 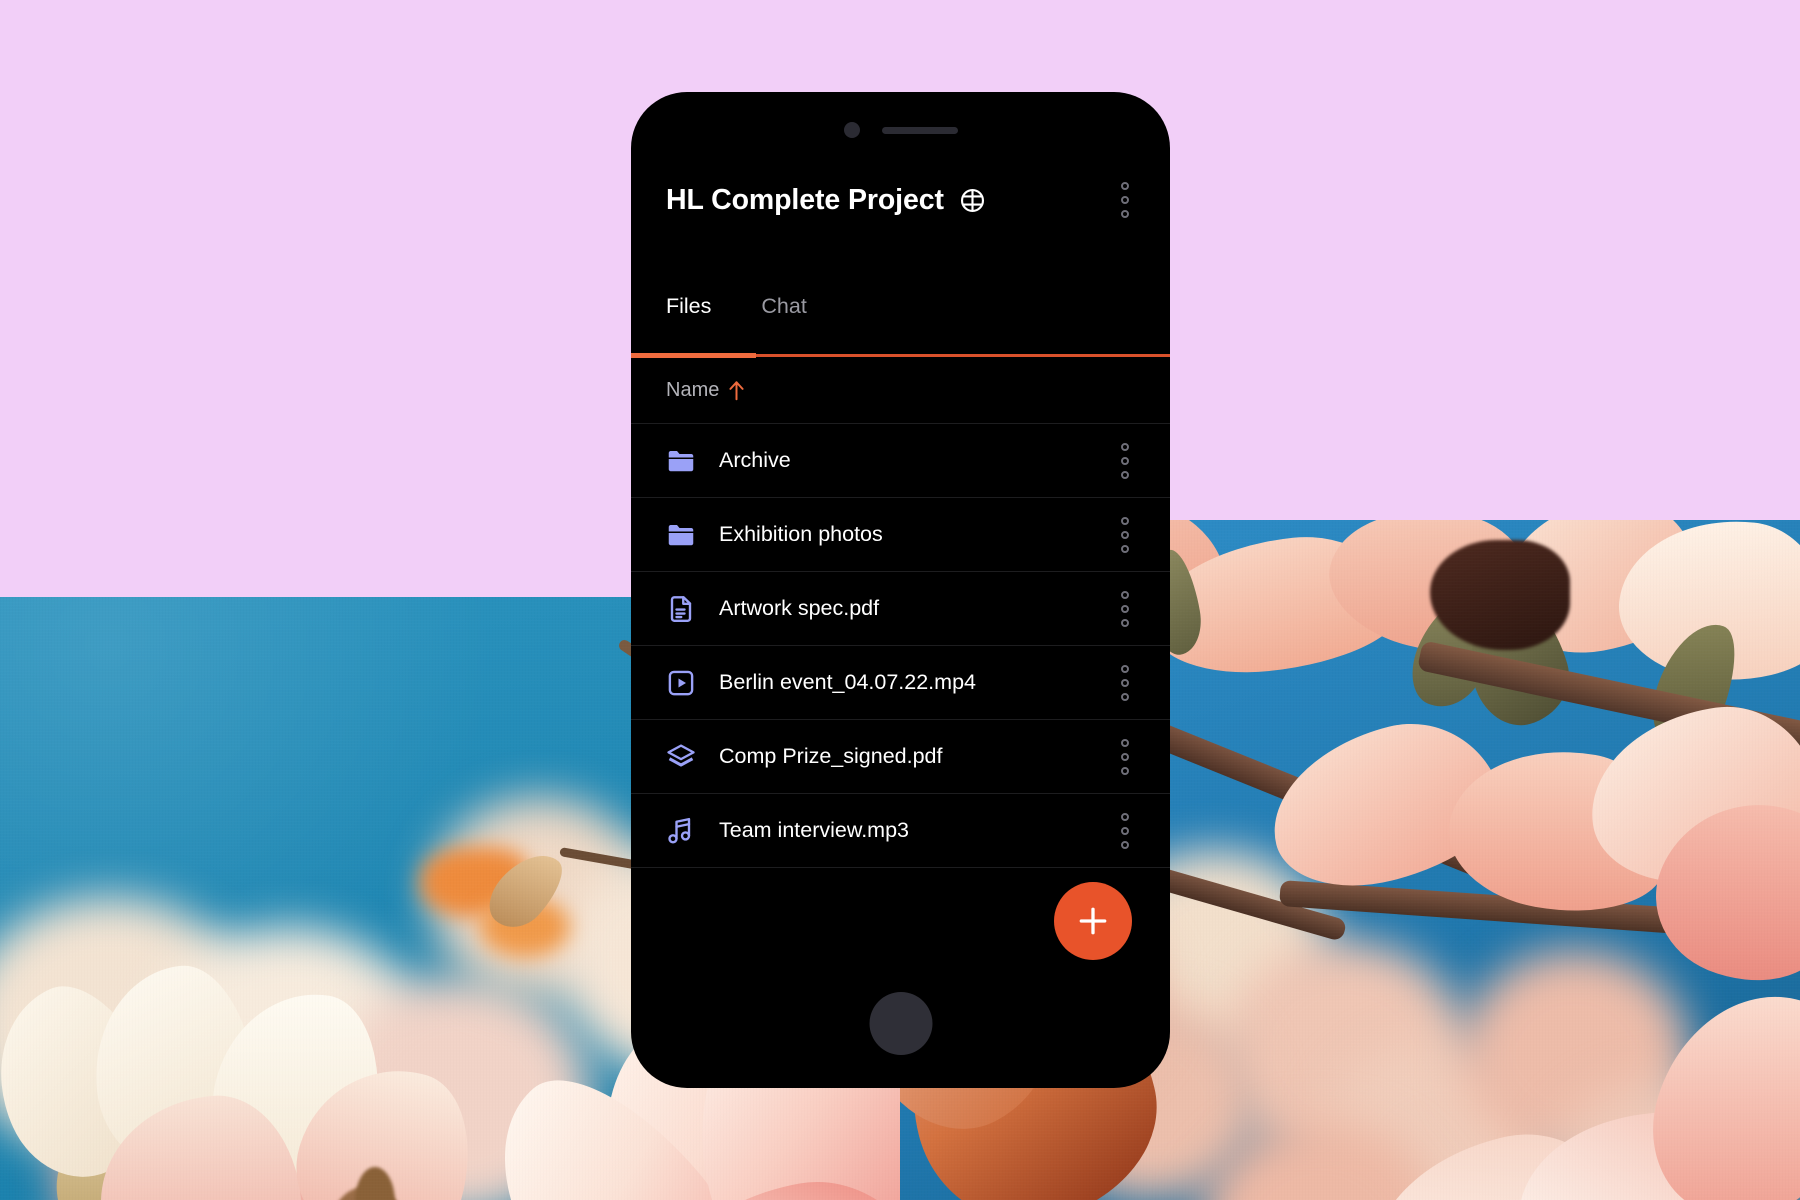 What do you see at coordinates (693, 389) in the screenshot?
I see `sort-column-label: Name` at bounding box center [693, 389].